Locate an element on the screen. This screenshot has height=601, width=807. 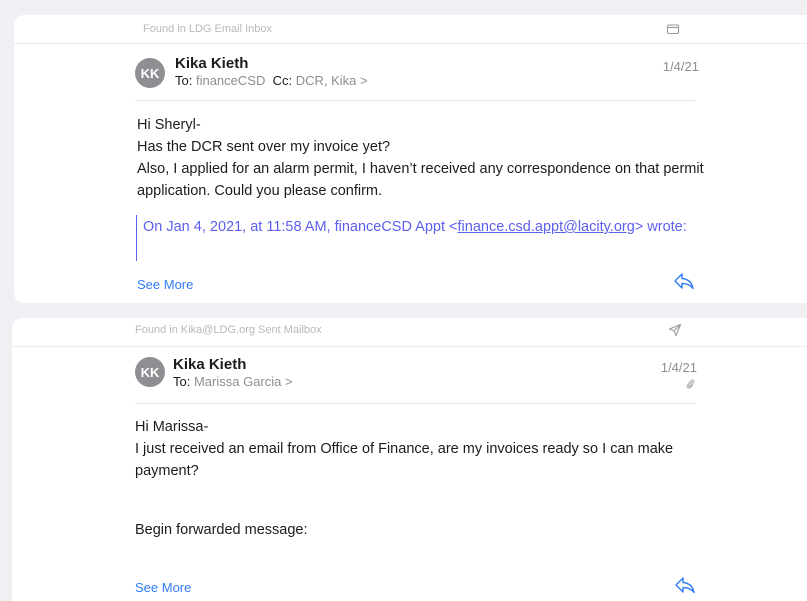
recipients-line: To: financeCSD Cc: DCR, Kika > is located at coordinates (271, 80).